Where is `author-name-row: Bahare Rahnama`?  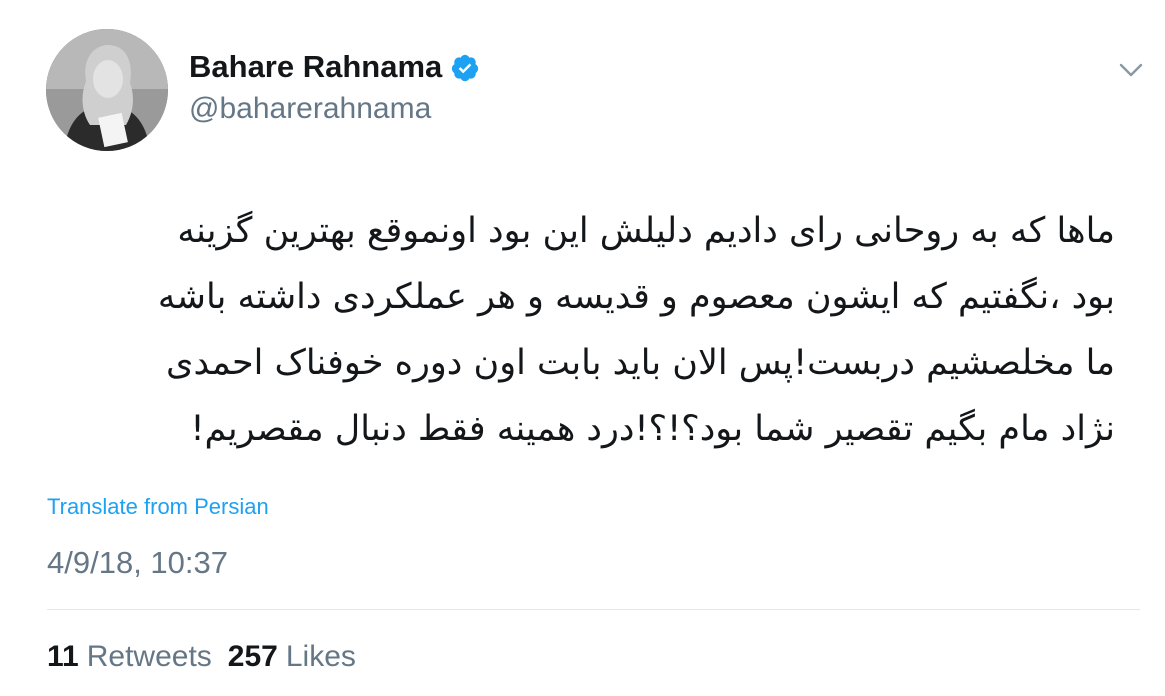 author-name-row: Bahare Rahnama is located at coordinates (334, 67).